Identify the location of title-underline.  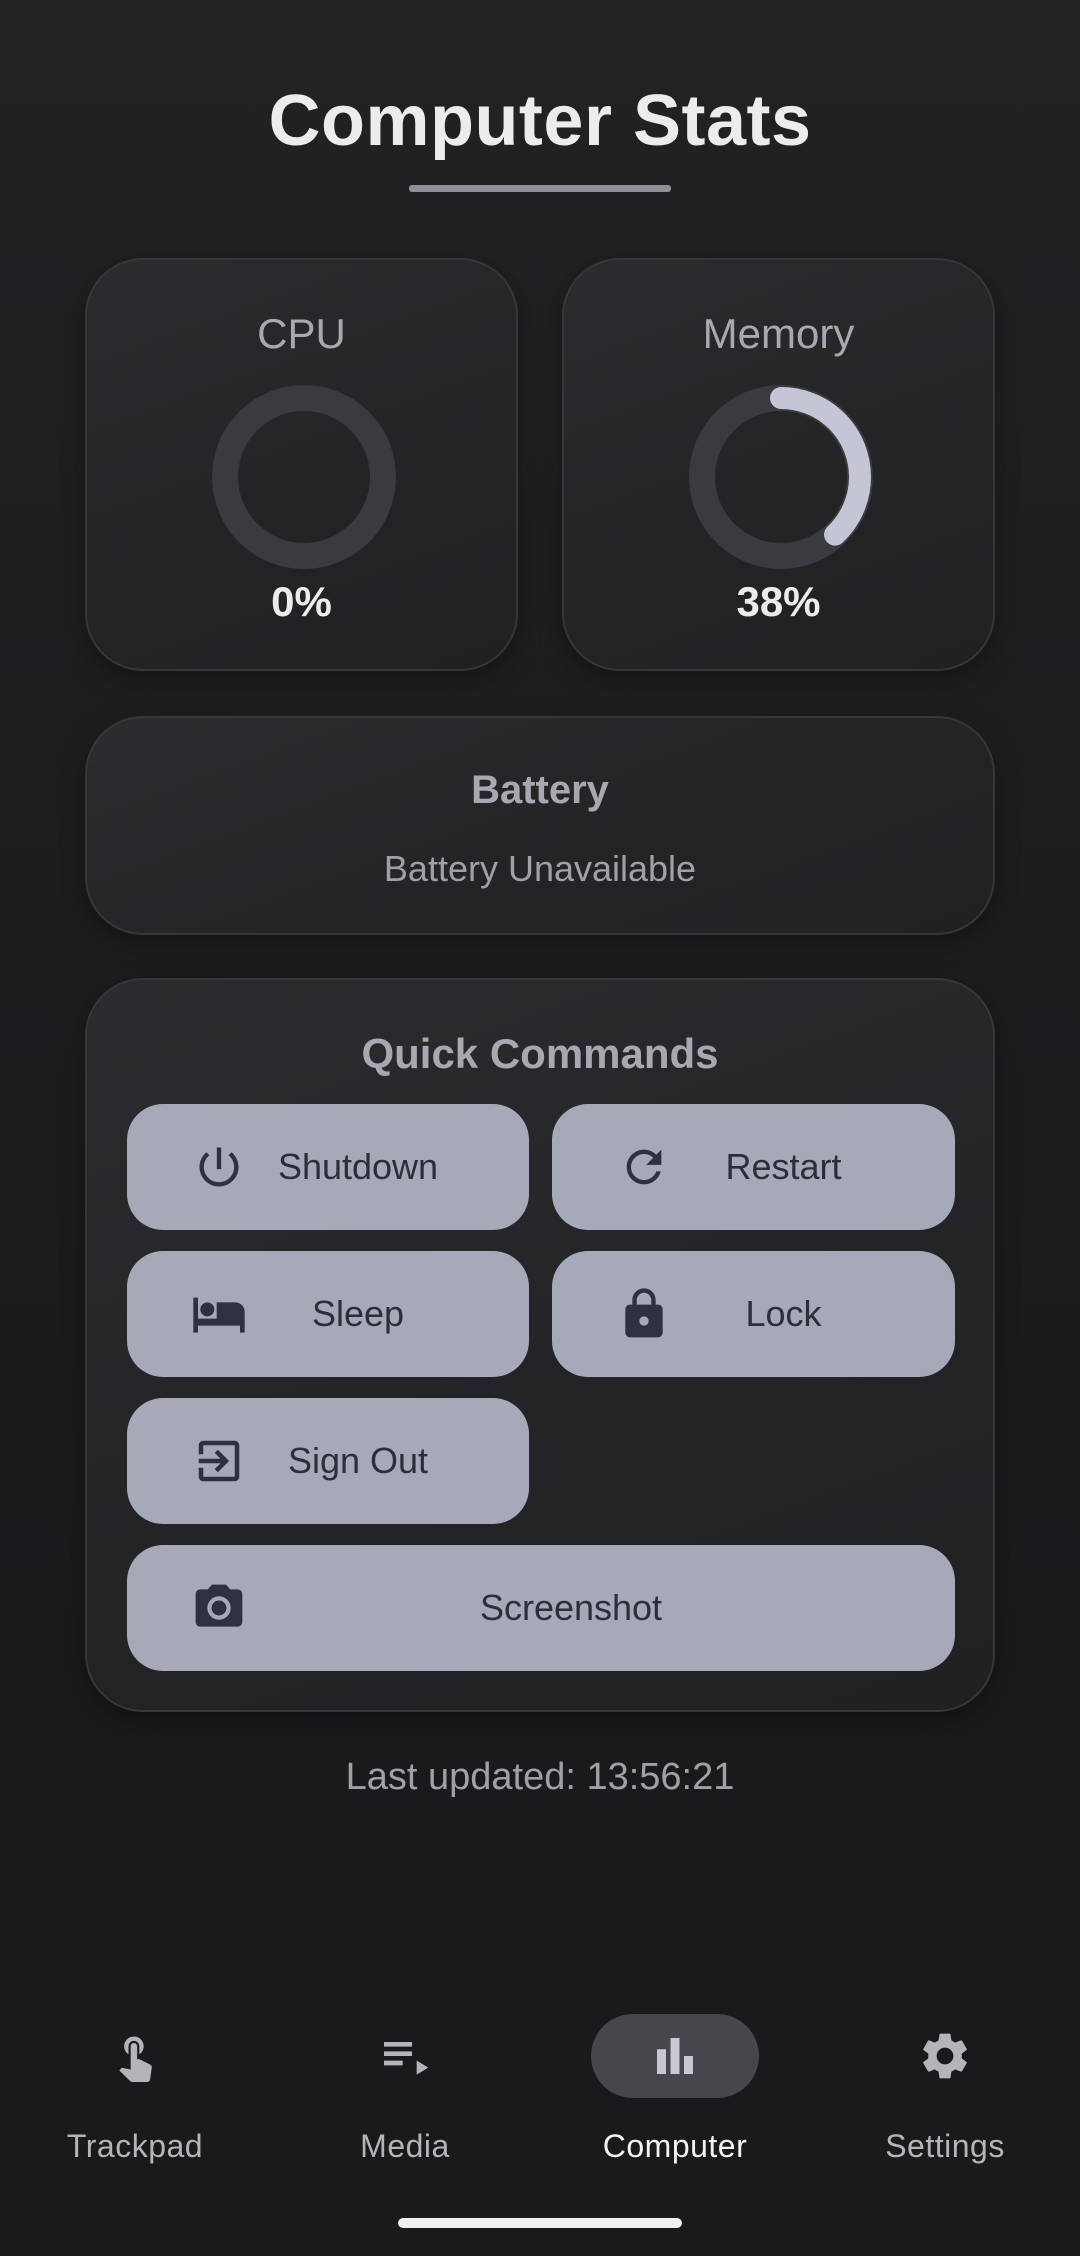
(540, 188).